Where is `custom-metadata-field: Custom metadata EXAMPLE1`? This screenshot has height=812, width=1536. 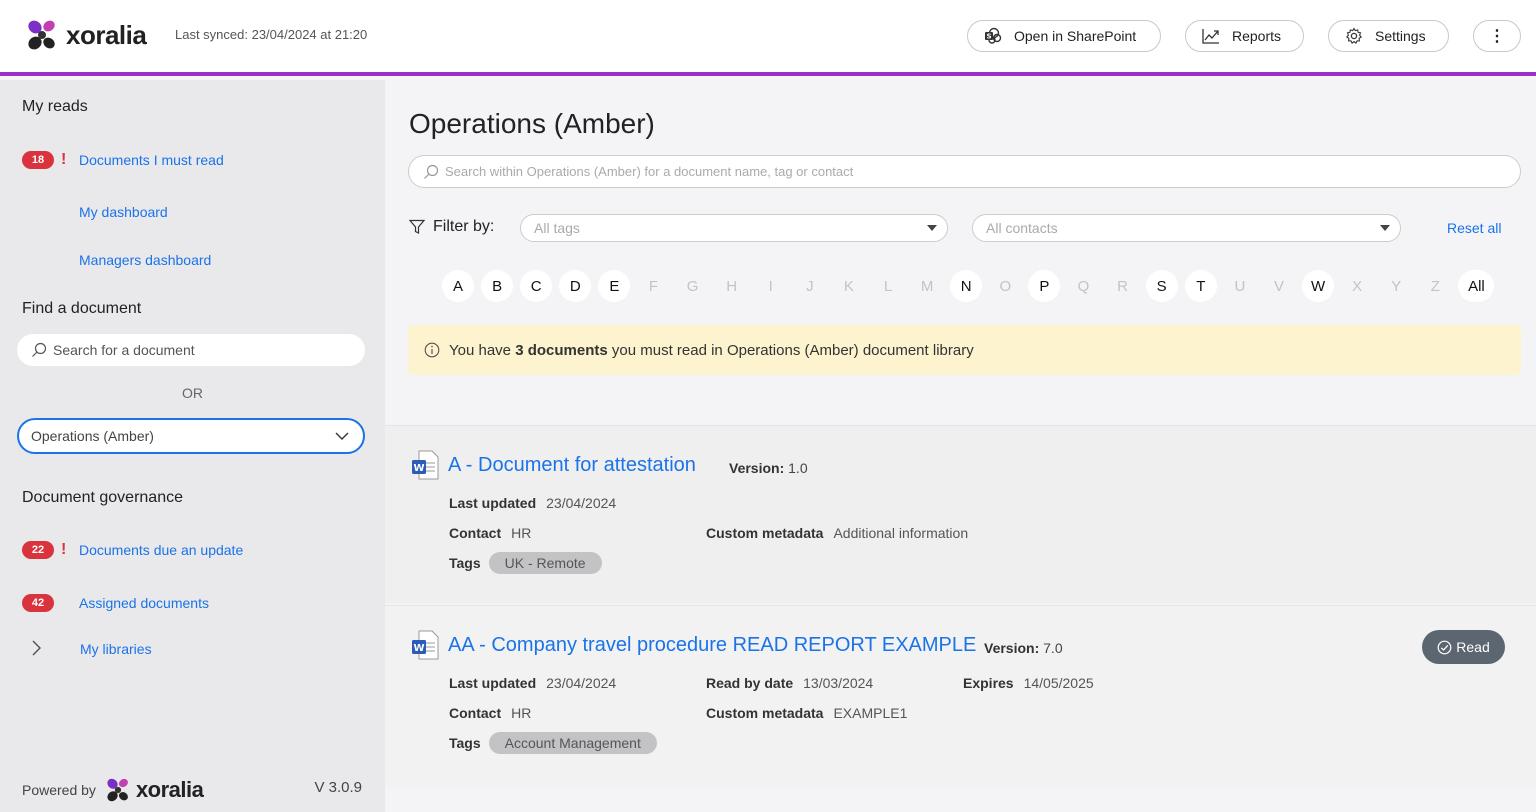 custom-metadata-field: Custom metadata EXAMPLE1 is located at coordinates (807, 713).